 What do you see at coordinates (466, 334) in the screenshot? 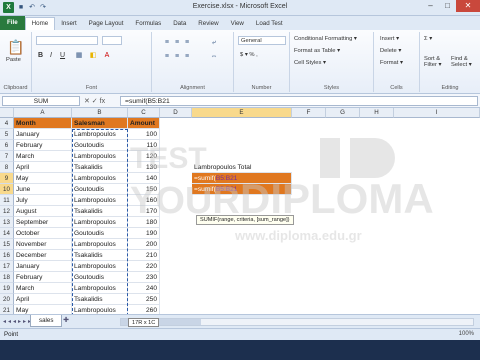
I see `zoom-level: 100%` at bounding box center [466, 334].